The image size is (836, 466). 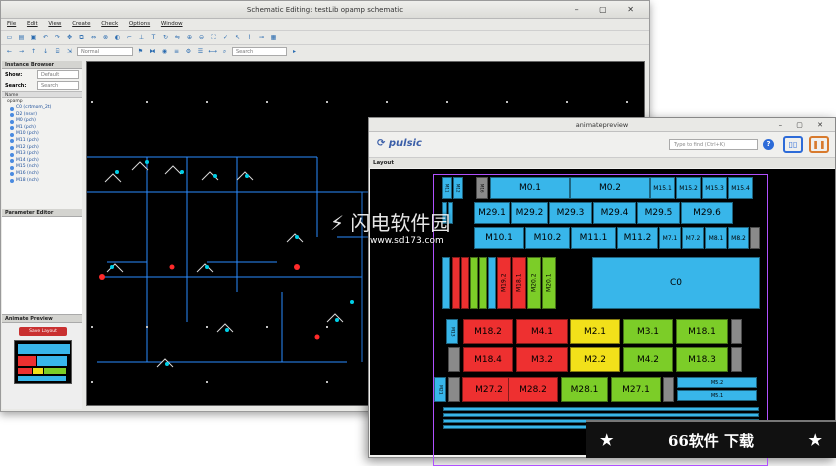 What do you see at coordinates (32, 24) in the screenshot?
I see `menu-edit: Edit` at bounding box center [32, 24].